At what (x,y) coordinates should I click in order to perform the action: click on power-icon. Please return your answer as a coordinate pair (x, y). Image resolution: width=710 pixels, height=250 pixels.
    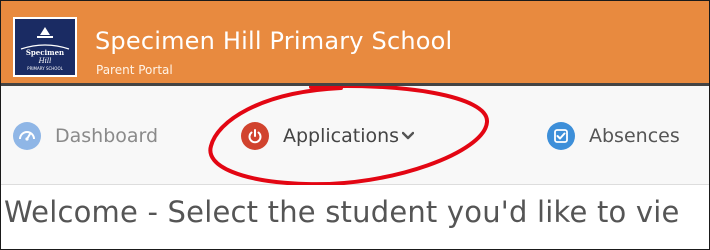
    Looking at the image, I should click on (255, 136).